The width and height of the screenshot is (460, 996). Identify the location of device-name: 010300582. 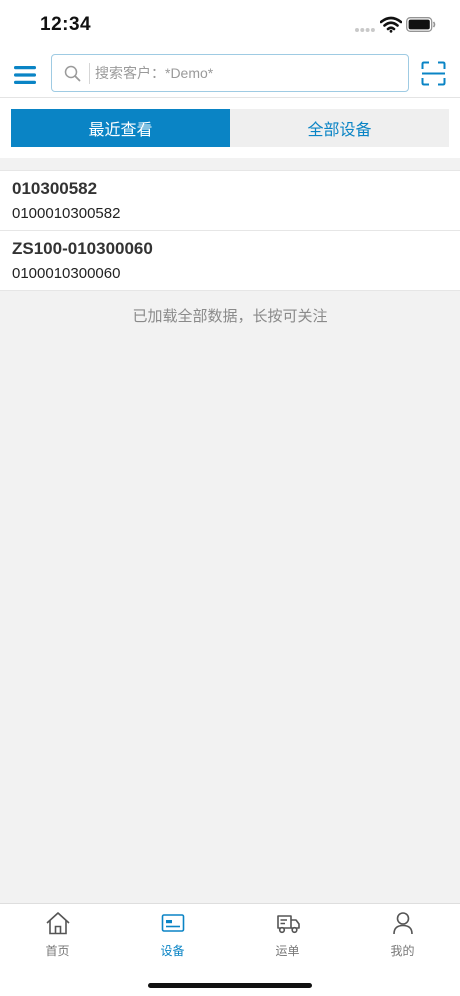
(55, 188).